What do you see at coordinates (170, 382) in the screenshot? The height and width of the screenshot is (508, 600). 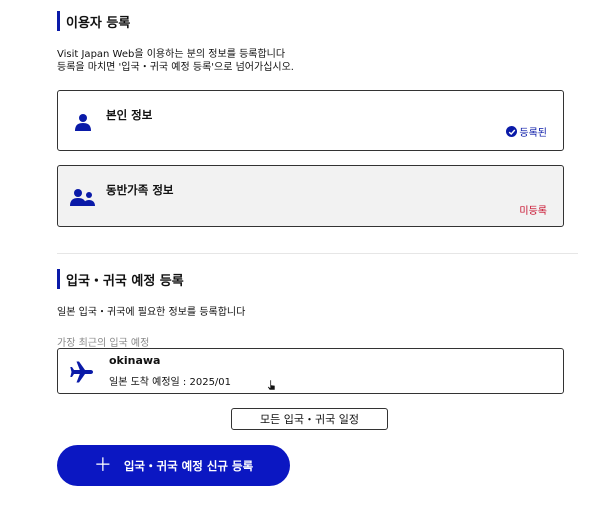 I see `trip-arrival-date: 일본 도착 예정일 : 2025/01` at bounding box center [170, 382].